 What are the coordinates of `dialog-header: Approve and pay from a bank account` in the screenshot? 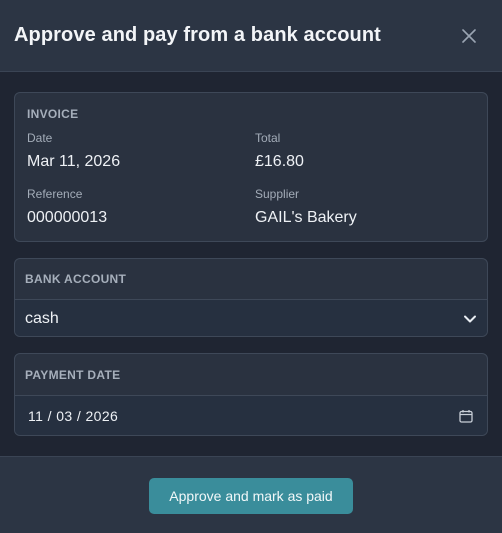 It's located at (251, 36).